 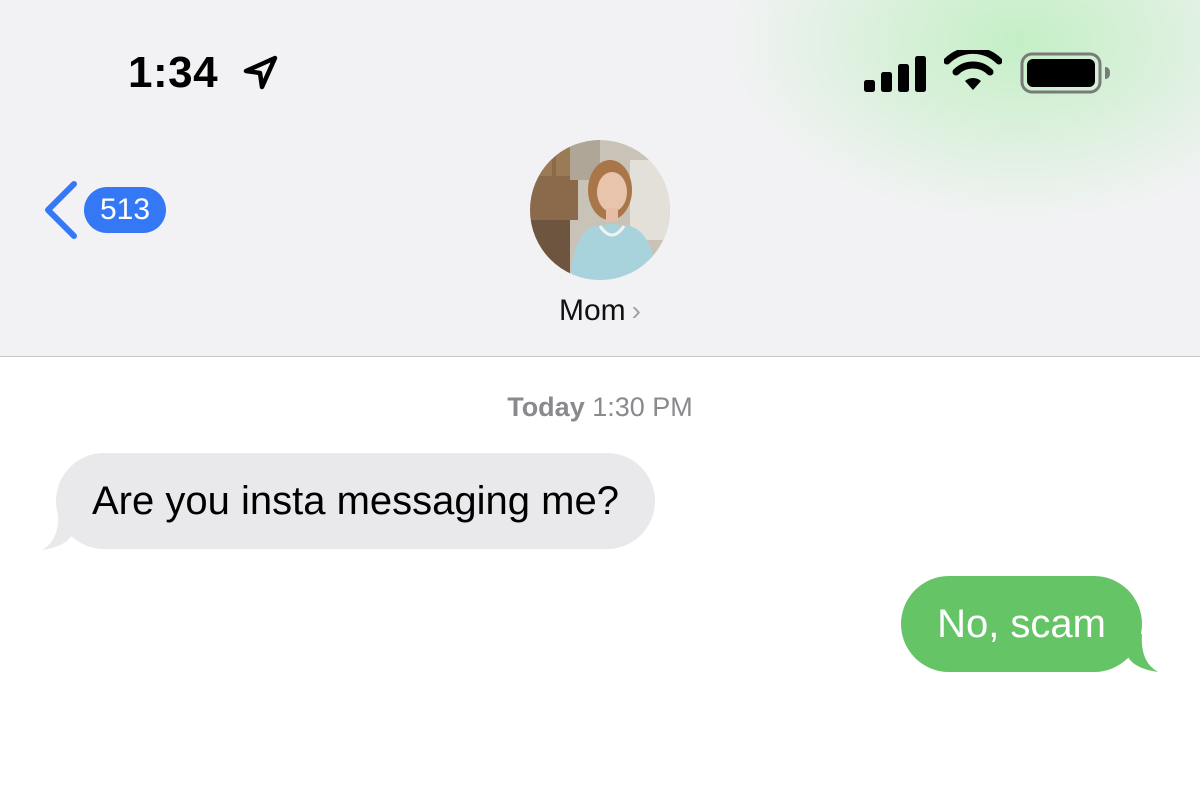 I want to click on timestamp-day: Today, so click(x=546, y=407).